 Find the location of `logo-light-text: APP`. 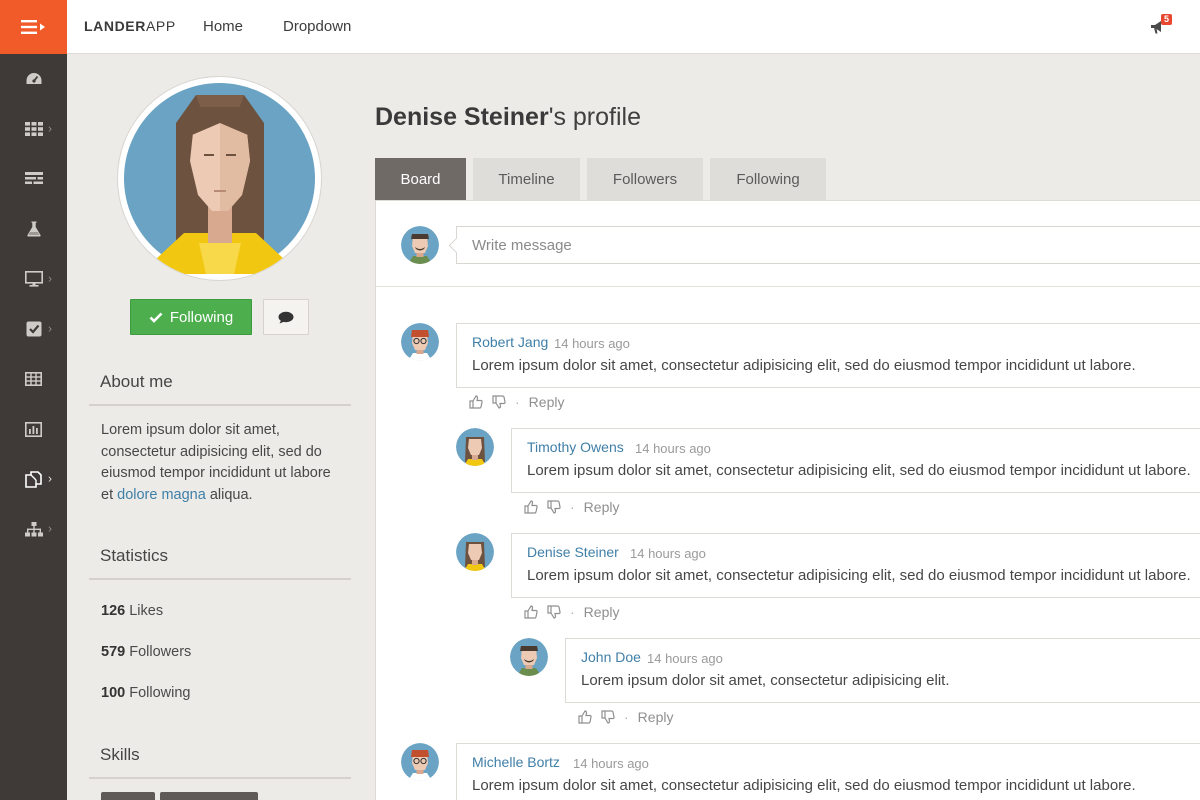

logo-light-text: APP is located at coordinates (160, 26).